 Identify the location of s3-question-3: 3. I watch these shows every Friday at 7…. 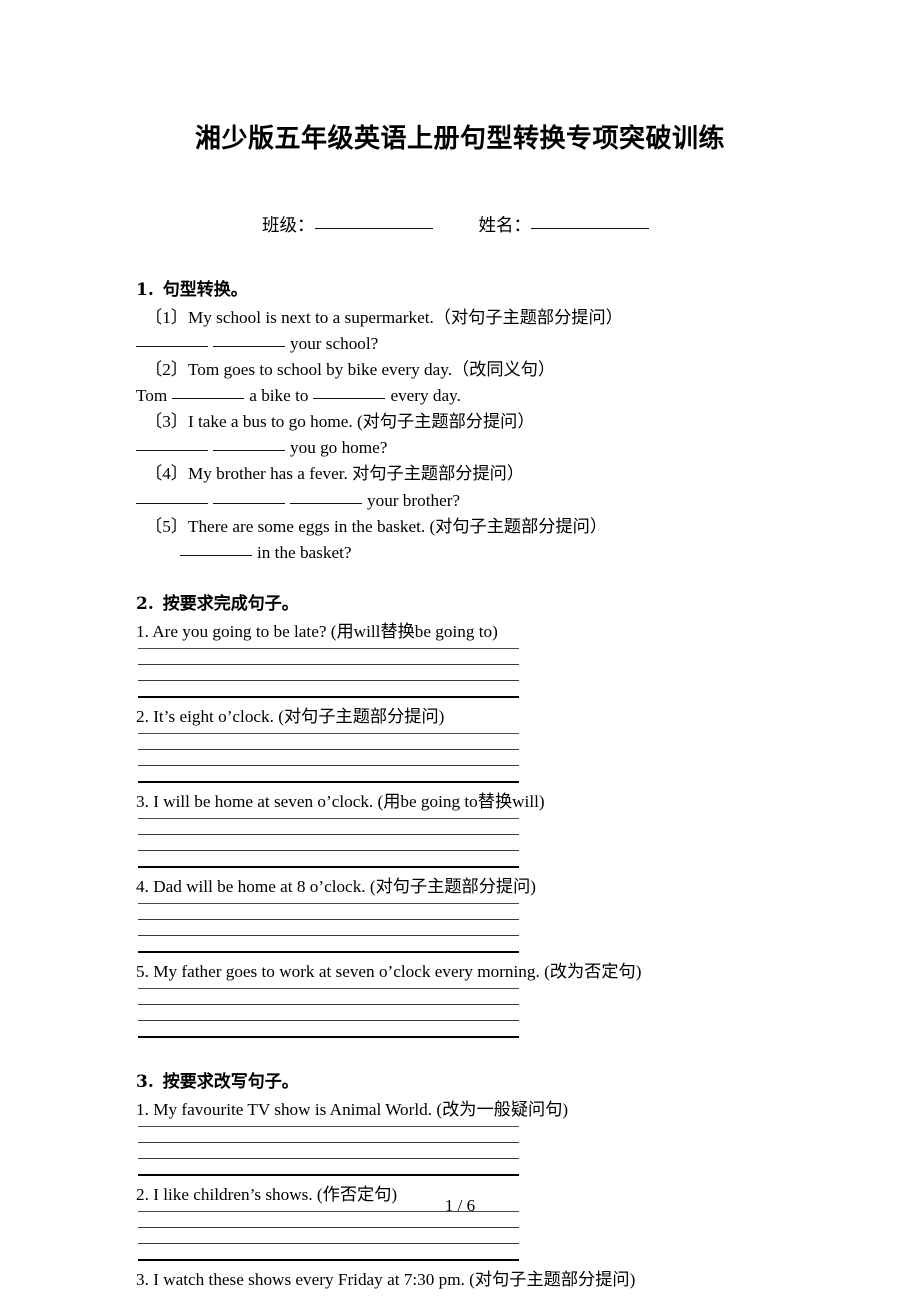
(386, 1280).